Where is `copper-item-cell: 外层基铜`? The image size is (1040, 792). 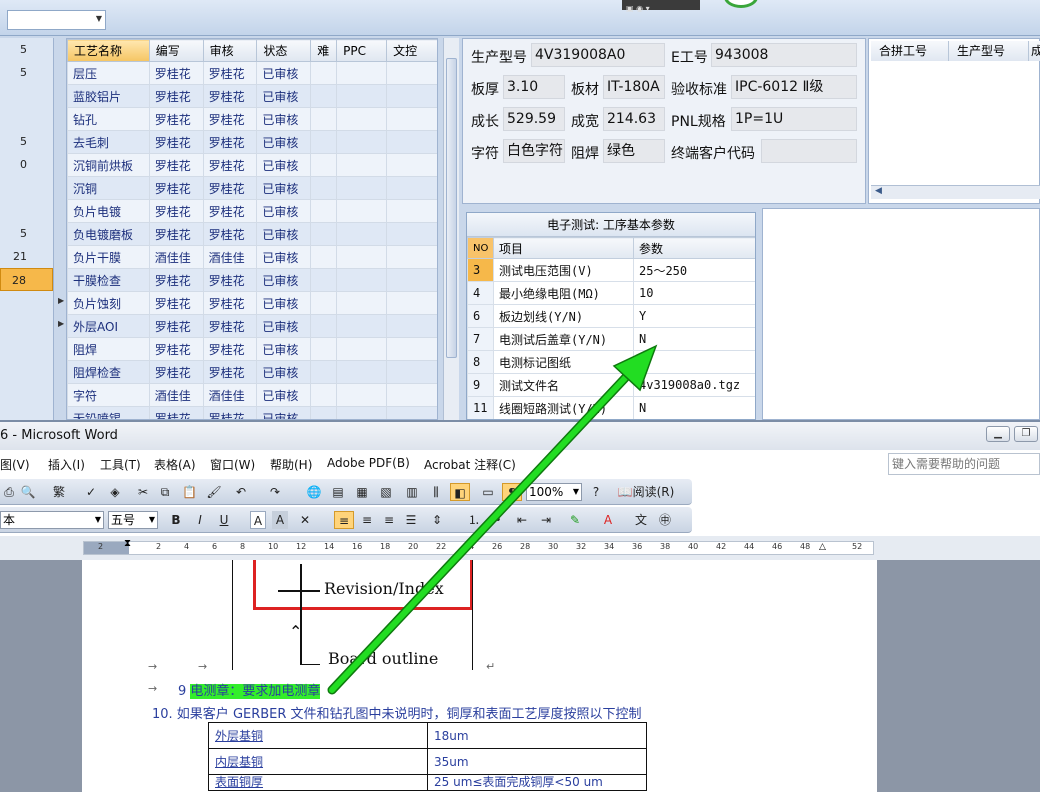
copper-item-cell: 外层基铜 is located at coordinates (318, 735).